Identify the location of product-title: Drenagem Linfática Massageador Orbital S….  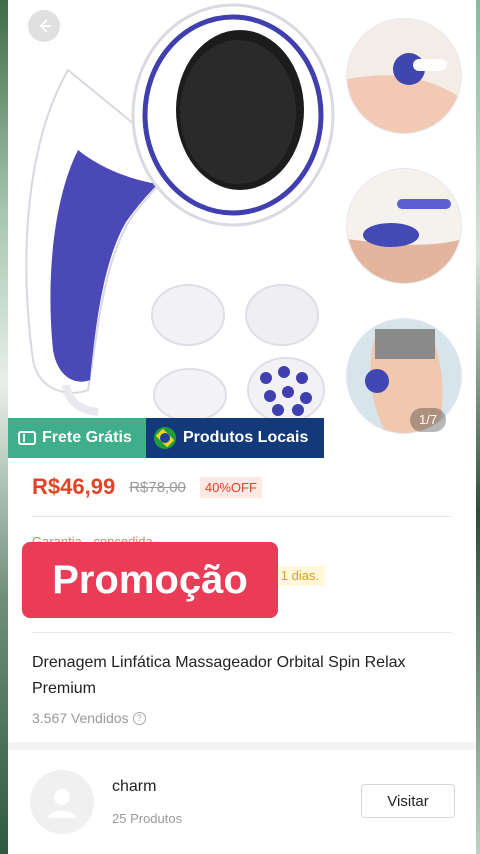
(219, 675).